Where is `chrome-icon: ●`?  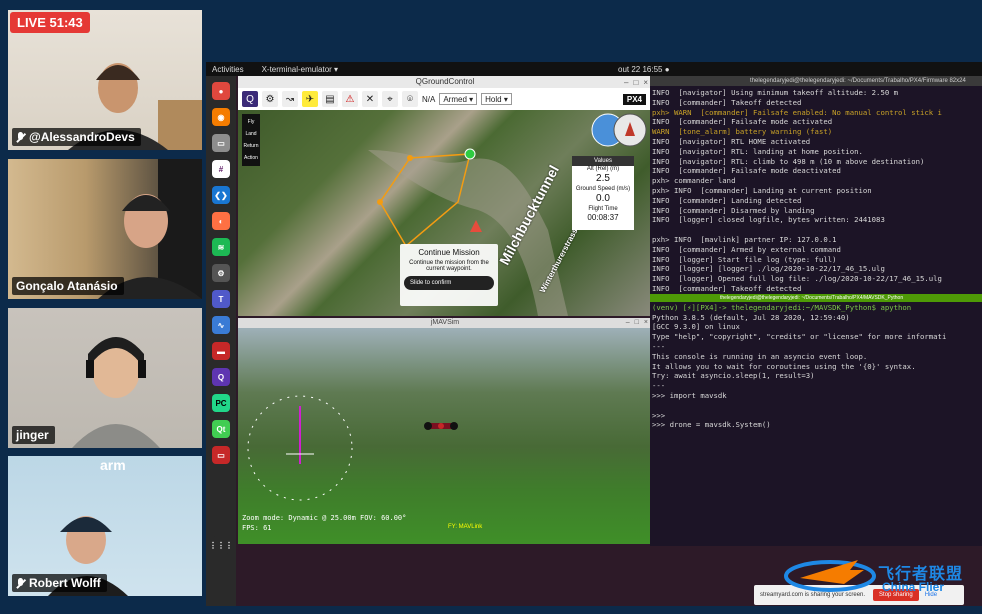 chrome-icon: ● is located at coordinates (221, 91).